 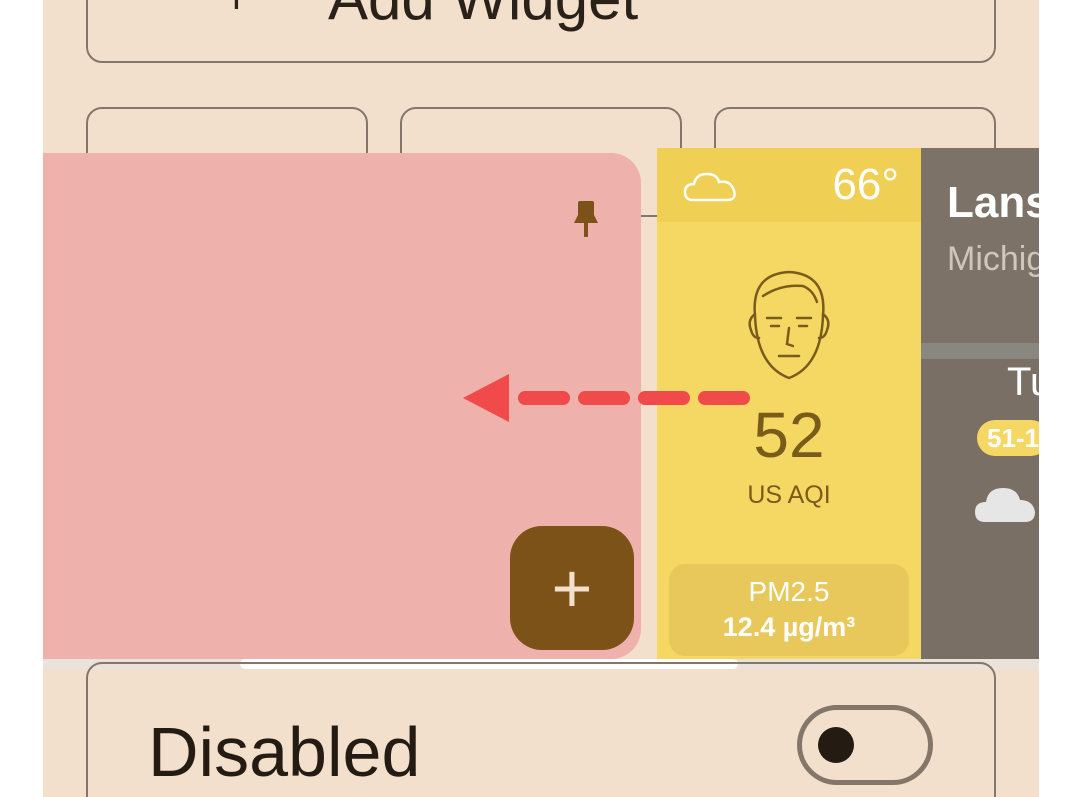 What do you see at coordinates (606, 398) in the screenshot?
I see `arrow-left-icon` at bounding box center [606, 398].